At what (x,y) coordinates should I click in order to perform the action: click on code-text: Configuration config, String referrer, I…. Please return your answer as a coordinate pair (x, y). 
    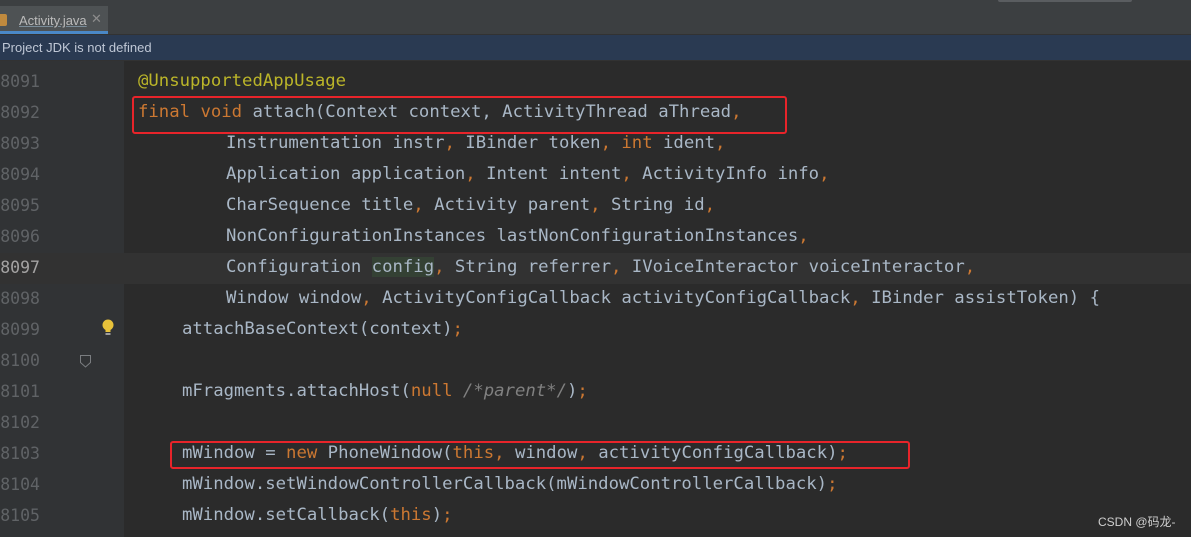
    Looking at the image, I should click on (600, 267).